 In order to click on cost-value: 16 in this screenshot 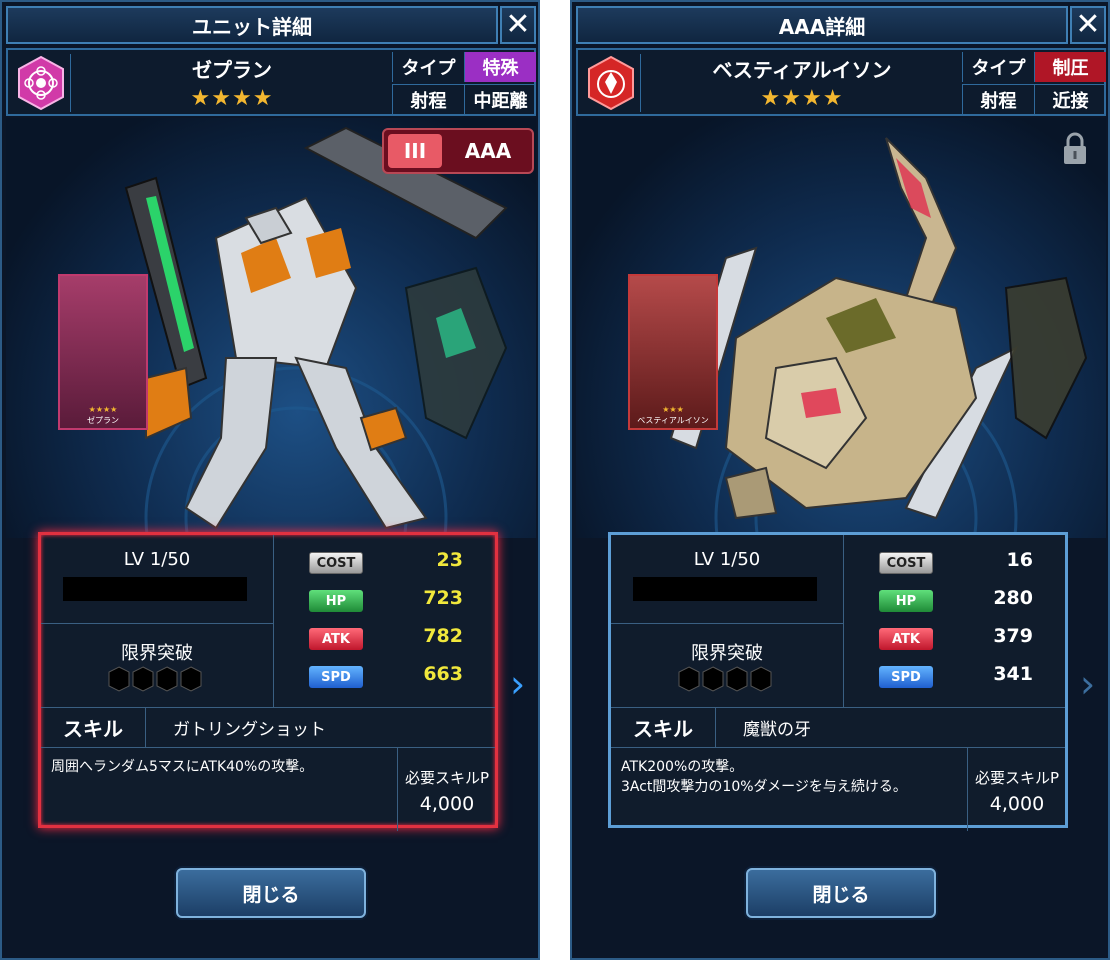, I will do `click(1019, 560)`.